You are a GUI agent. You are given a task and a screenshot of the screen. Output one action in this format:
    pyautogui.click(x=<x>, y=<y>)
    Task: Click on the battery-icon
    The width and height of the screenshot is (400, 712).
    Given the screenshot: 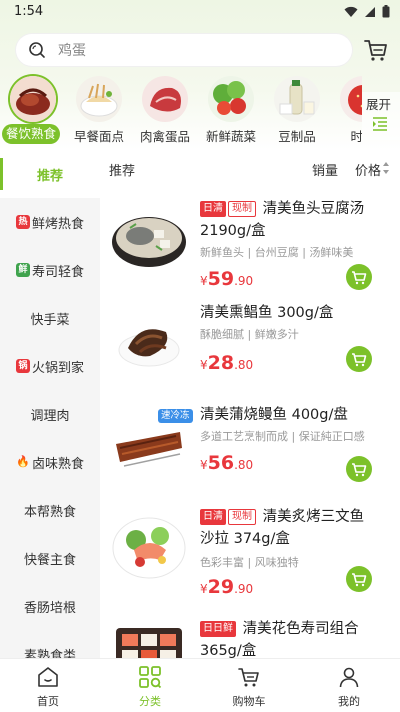 What is the action you would take?
    pyautogui.click(x=386, y=11)
    